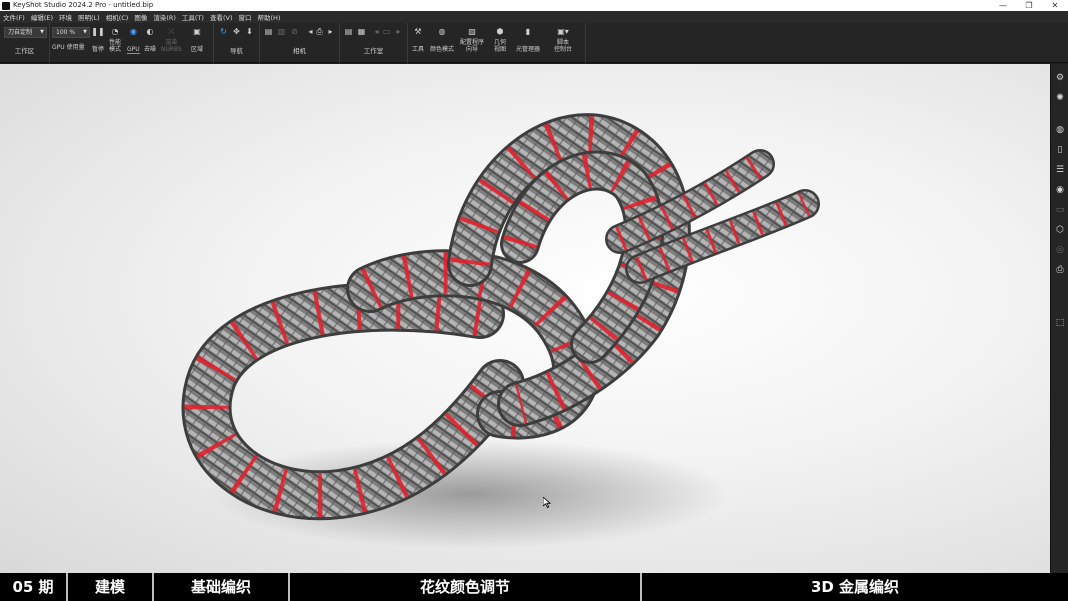 The width and height of the screenshot is (1068, 601). I want to click on denoise-icon: ◐, so click(150, 31).